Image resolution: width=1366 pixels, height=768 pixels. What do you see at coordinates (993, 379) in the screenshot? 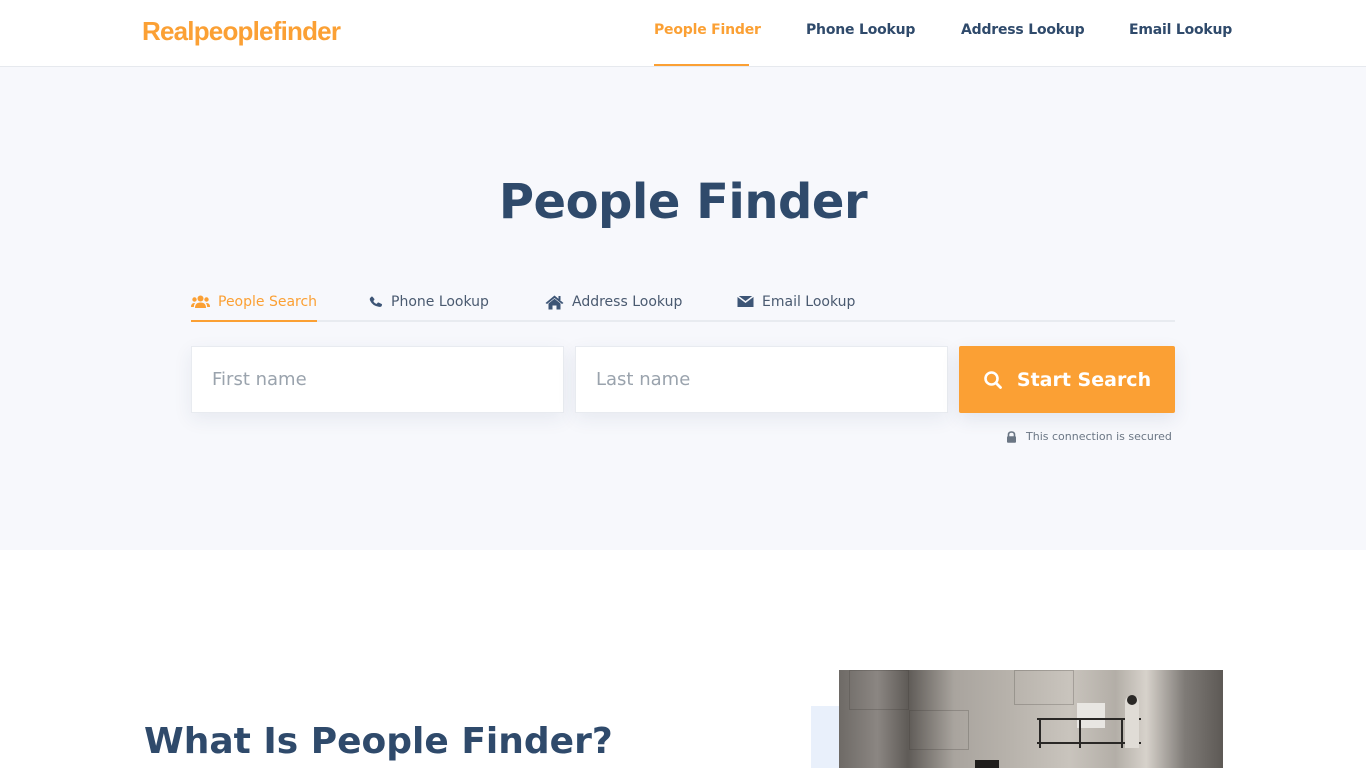
I see `search-icon` at bounding box center [993, 379].